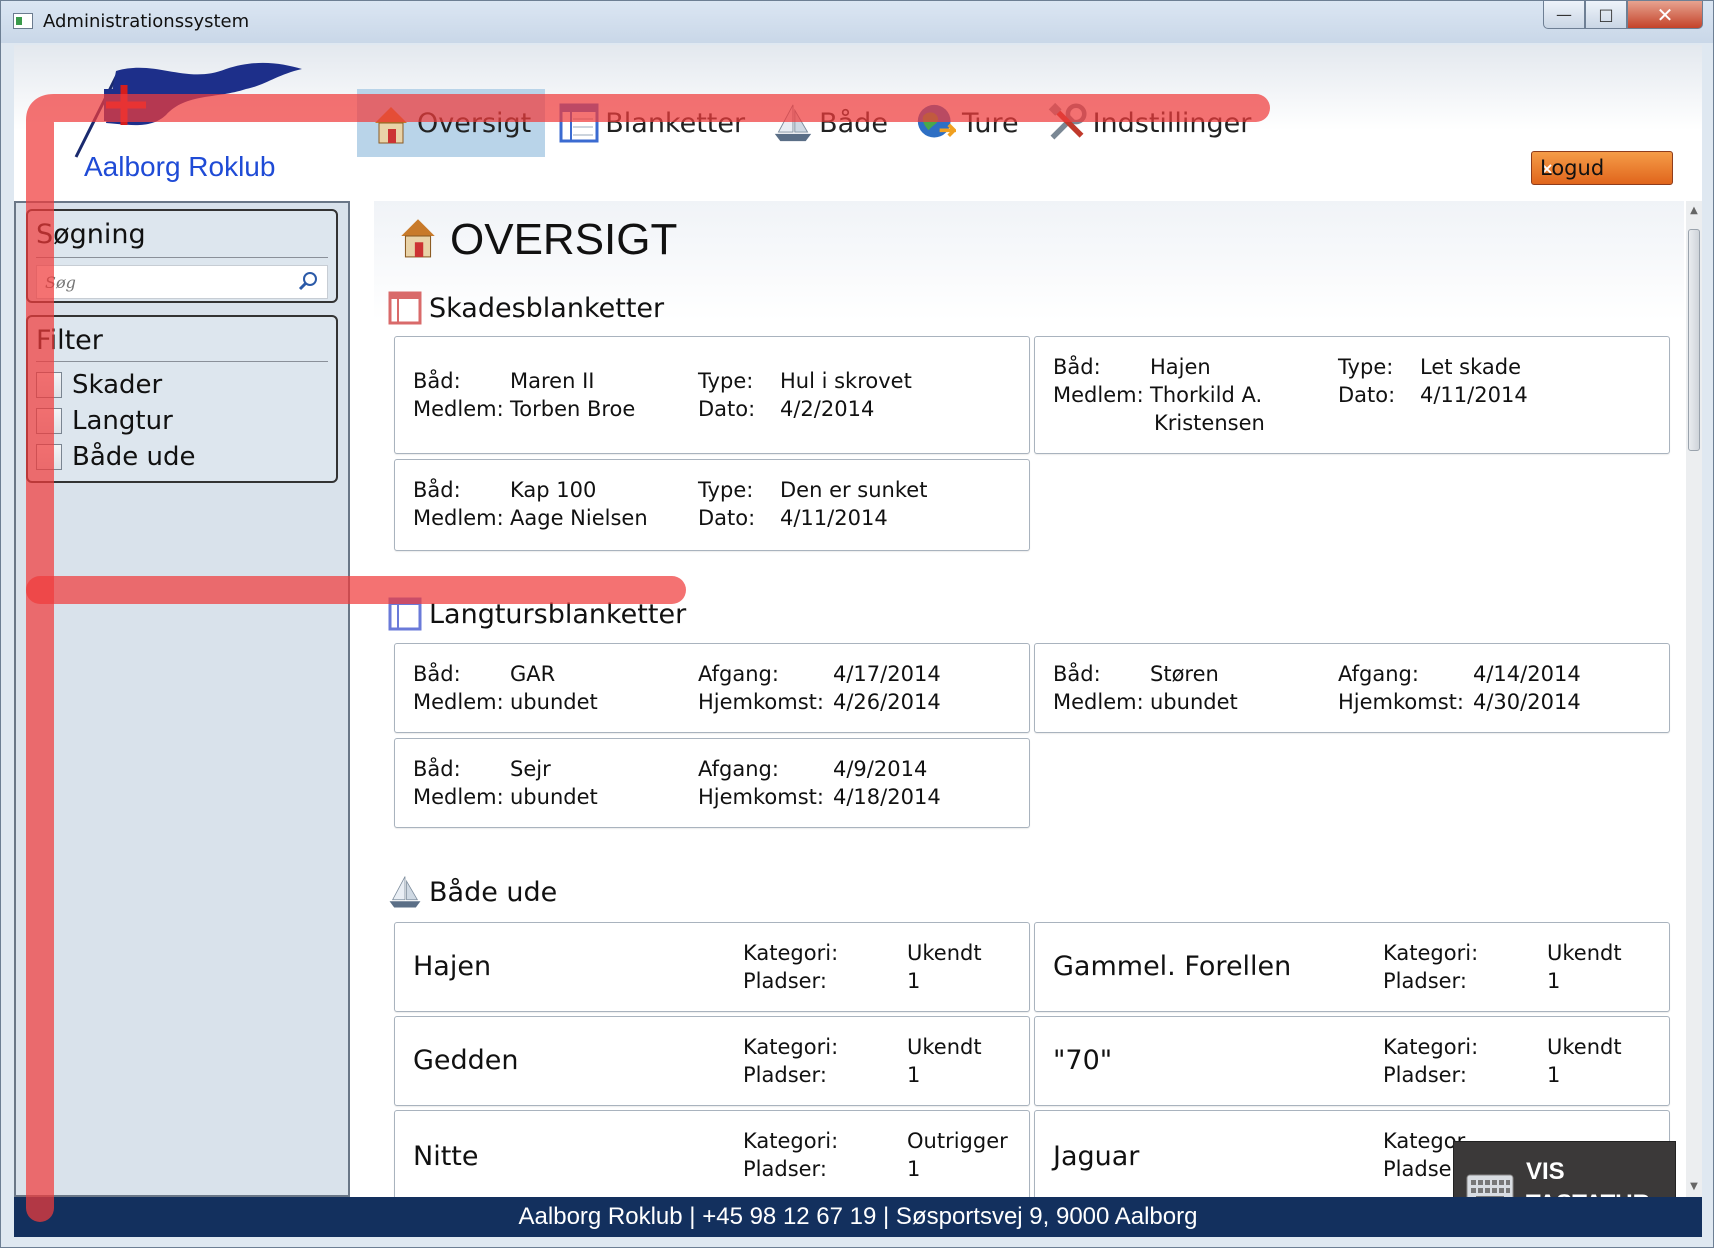  I want to click on nav-tab-oversigt: Oversigt, so click(451, 123).